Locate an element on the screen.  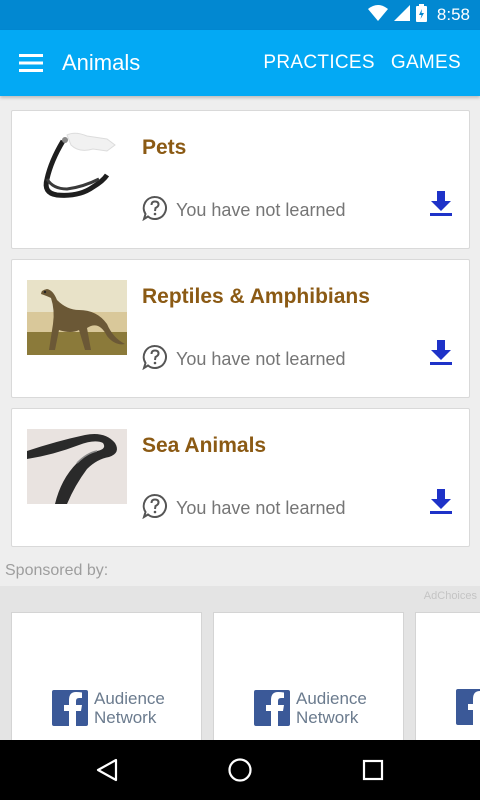
sponsored-label: Sponsored by: is located at coordinates (57, 570).